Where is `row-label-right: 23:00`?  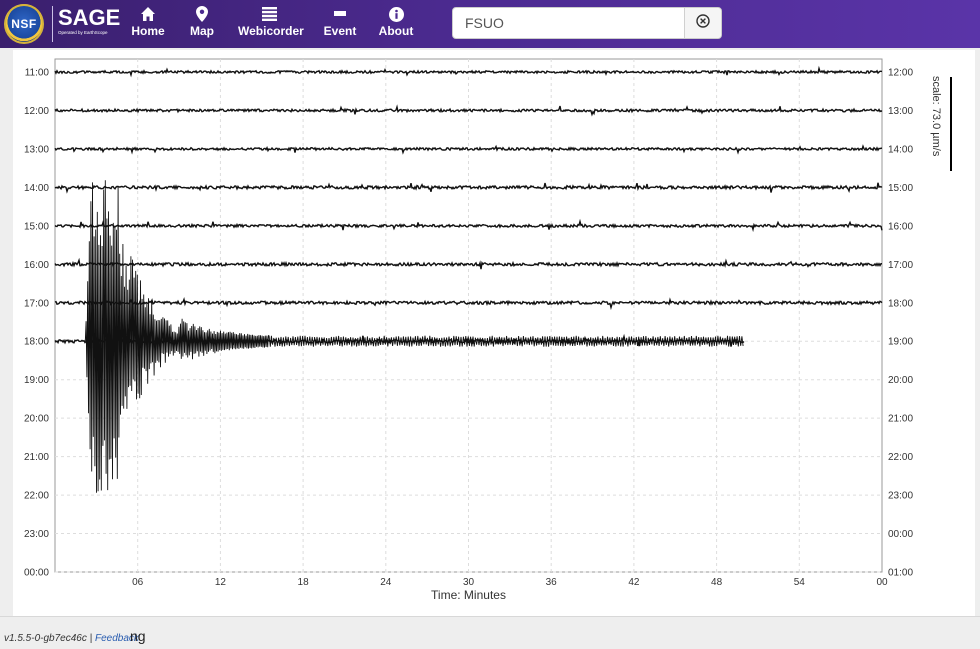
row-label-right: 23:00 is located at coordinates (900, 496).